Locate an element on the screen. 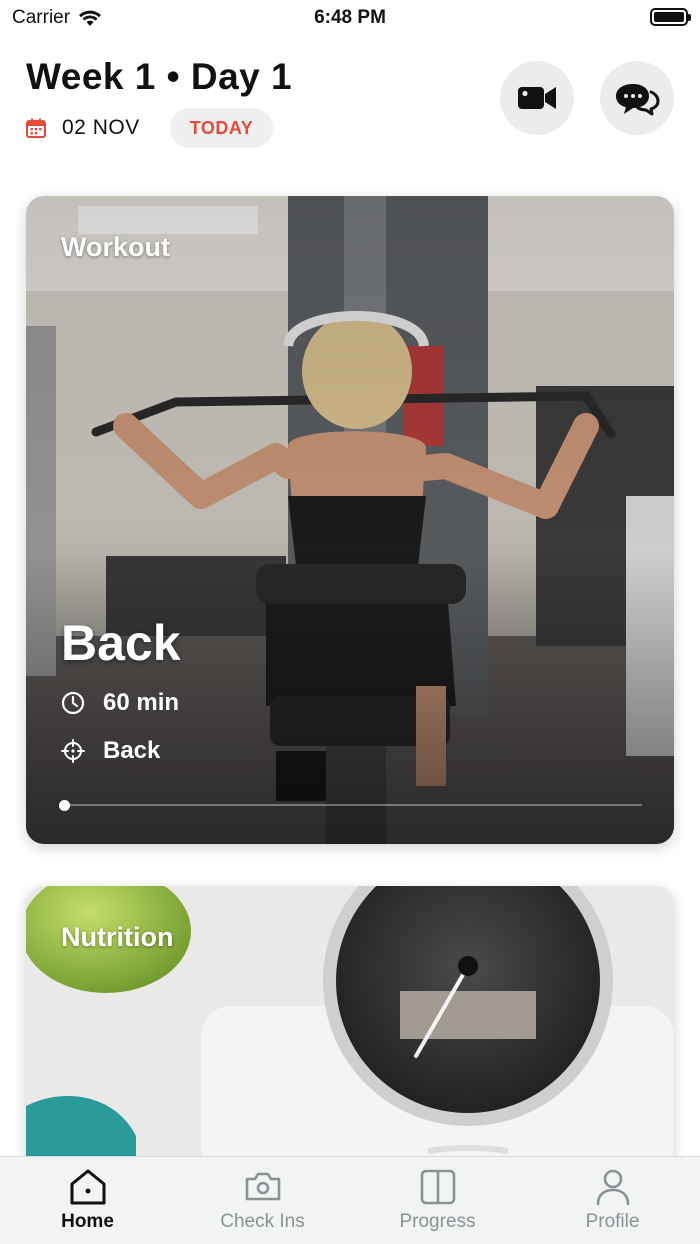 This screenshot has width=700, height=1244. home-icon is located at coordinates (87, 1187).